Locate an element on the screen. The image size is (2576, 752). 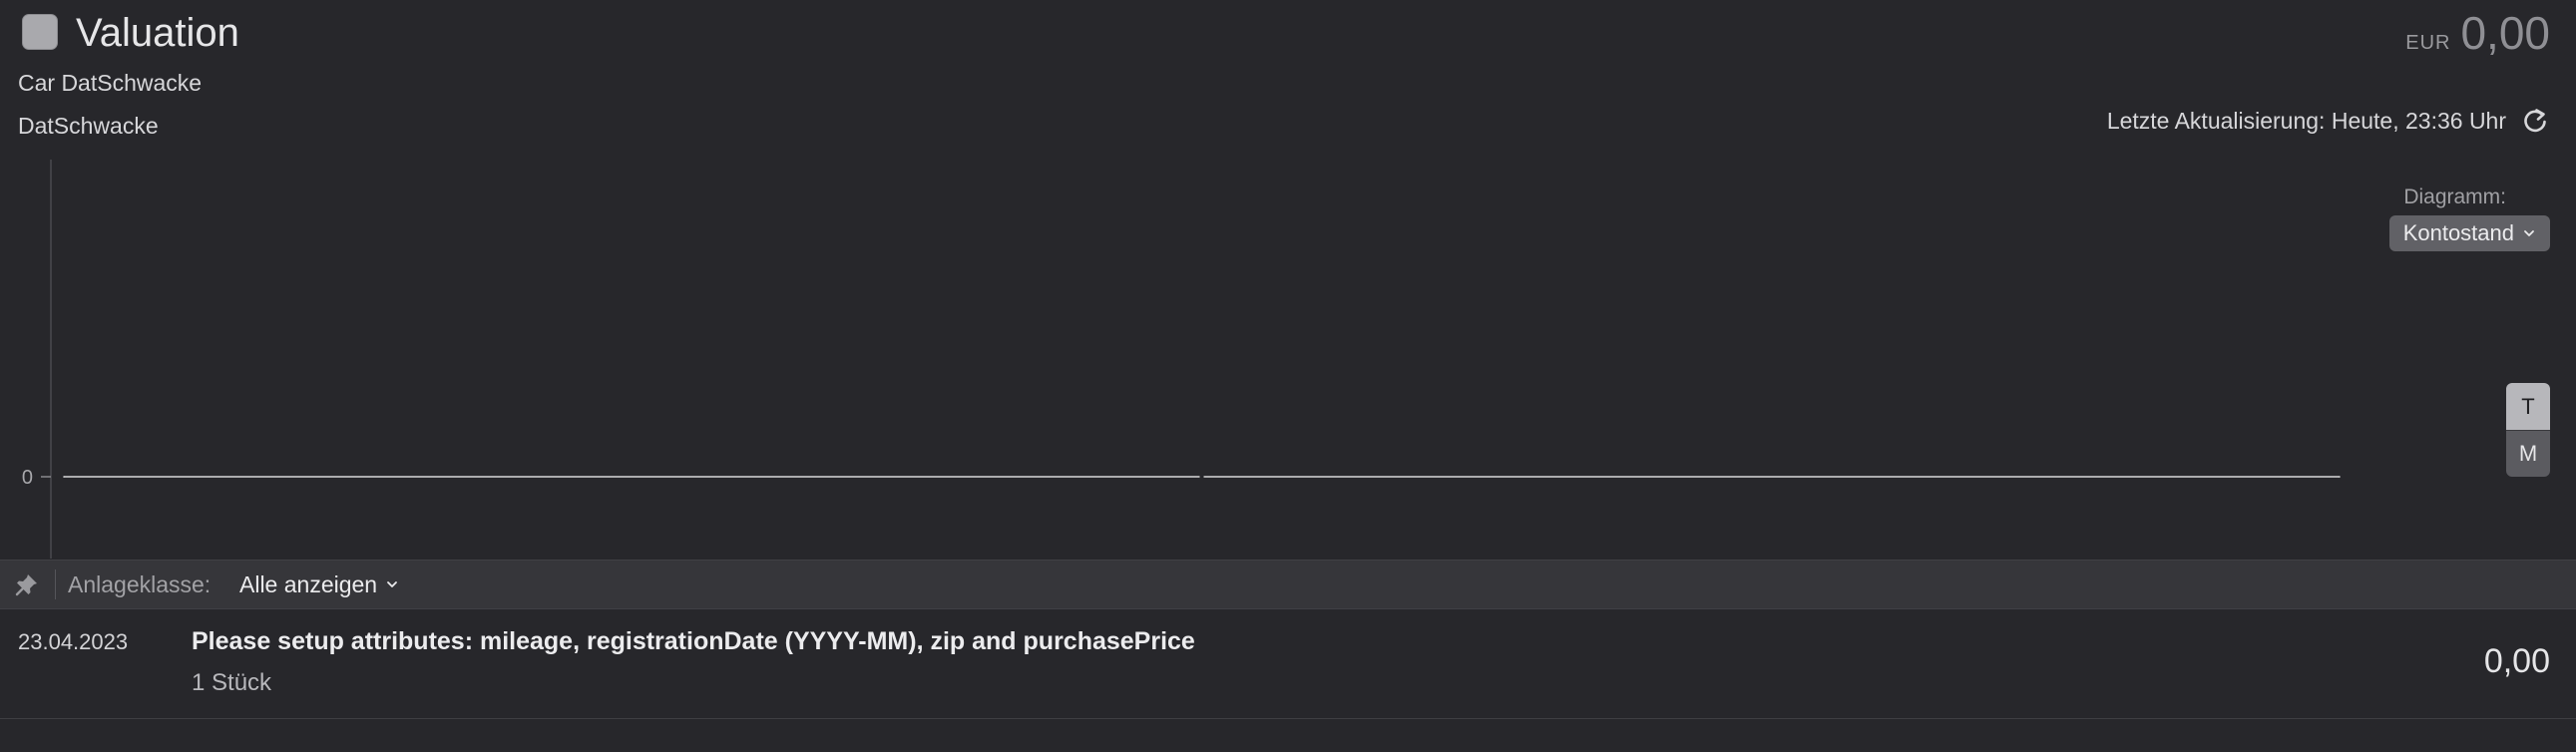
y-tick-label-0: 0 is located at coordinates (27, 478).